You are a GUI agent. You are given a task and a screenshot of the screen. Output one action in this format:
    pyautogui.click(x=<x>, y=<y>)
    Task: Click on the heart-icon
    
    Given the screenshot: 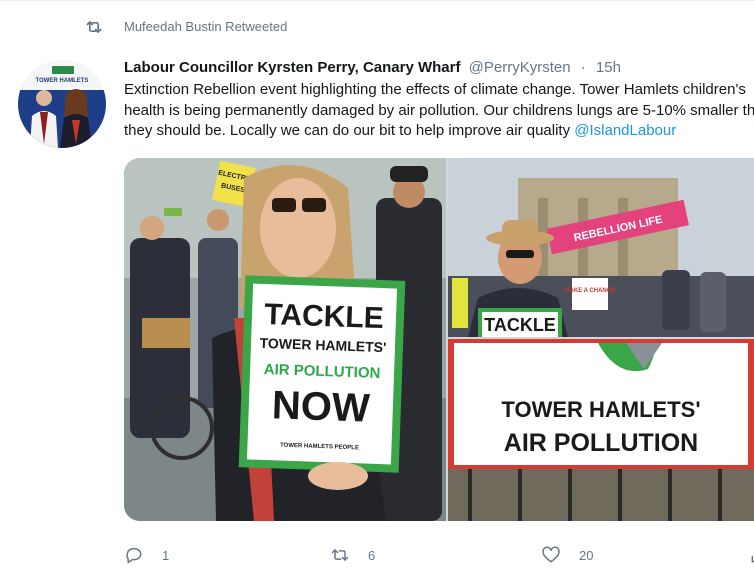 What is the action you would take?
    pyautogui.click(x=551, y=554)
    